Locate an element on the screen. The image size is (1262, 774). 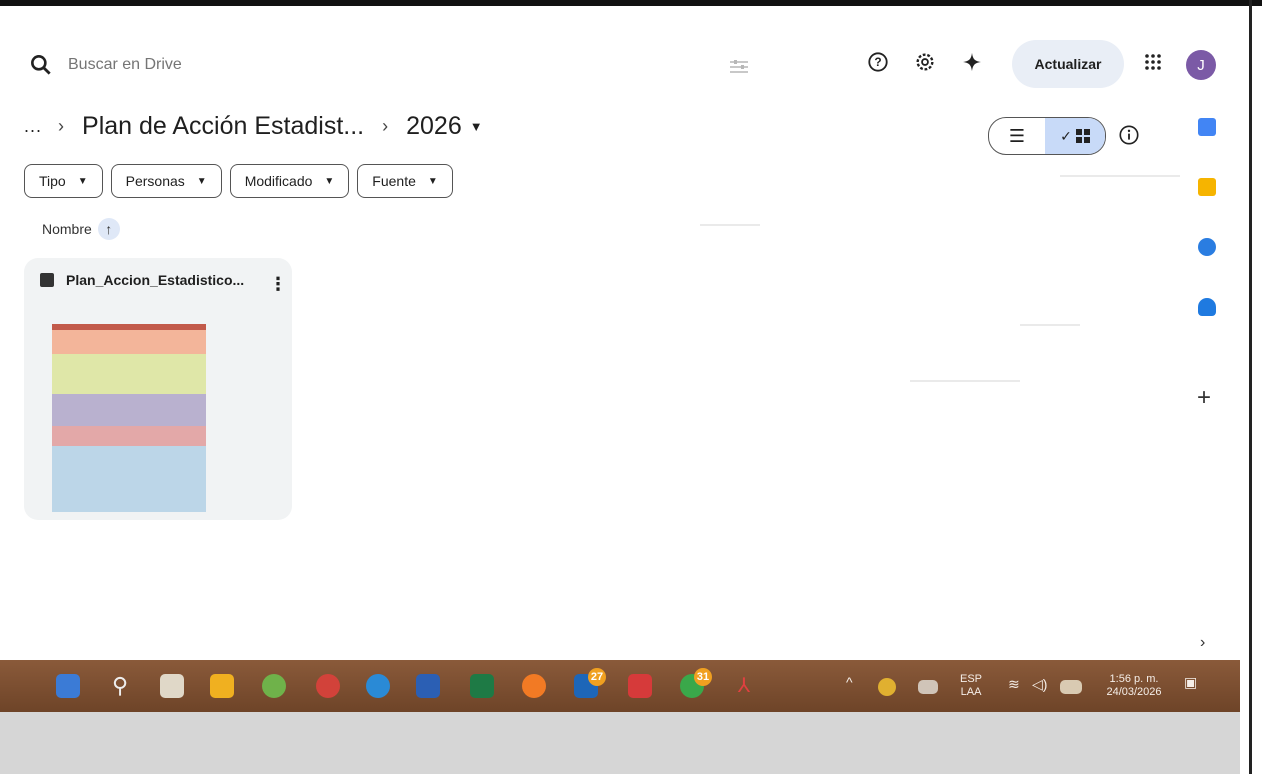
search-icon is located at coordinates (41, 65).